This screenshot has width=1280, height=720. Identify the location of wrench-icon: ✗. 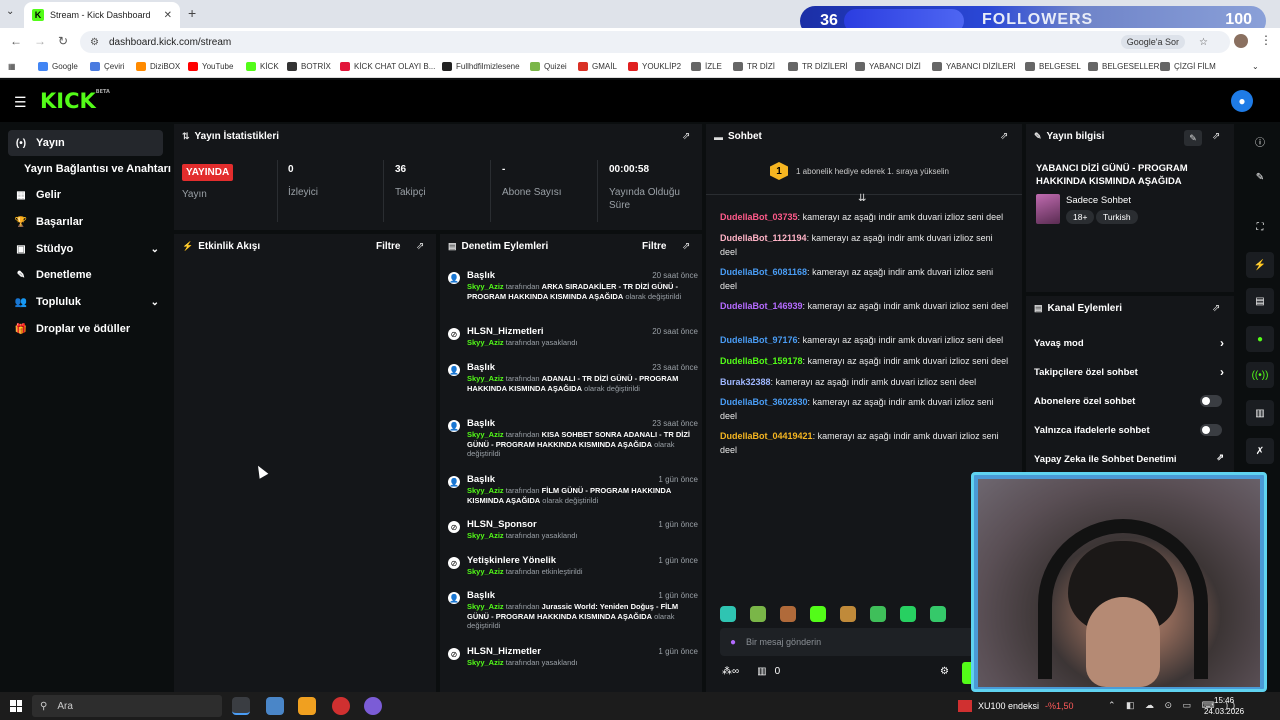
(1260, 451).